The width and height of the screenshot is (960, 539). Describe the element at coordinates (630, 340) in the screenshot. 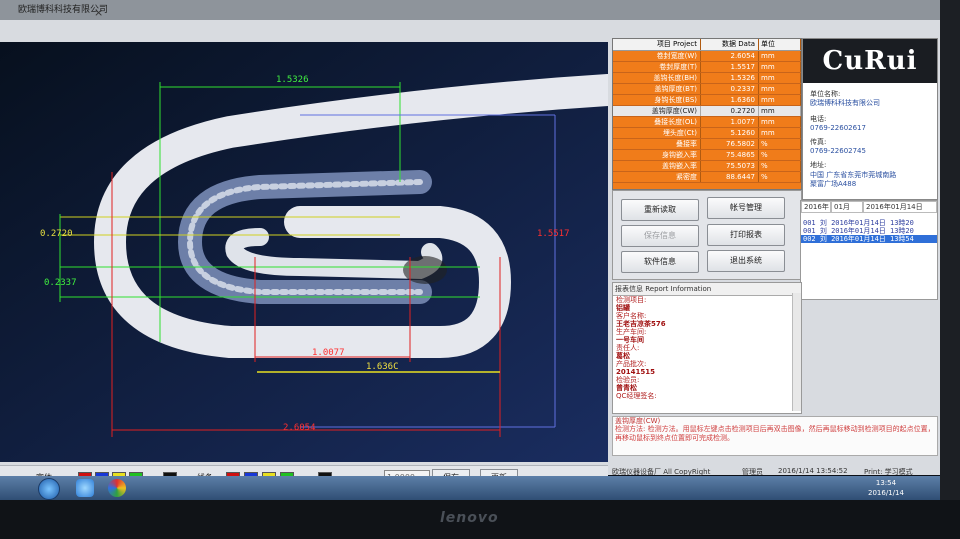

I see `report-field-value: 一号车间` at that location.